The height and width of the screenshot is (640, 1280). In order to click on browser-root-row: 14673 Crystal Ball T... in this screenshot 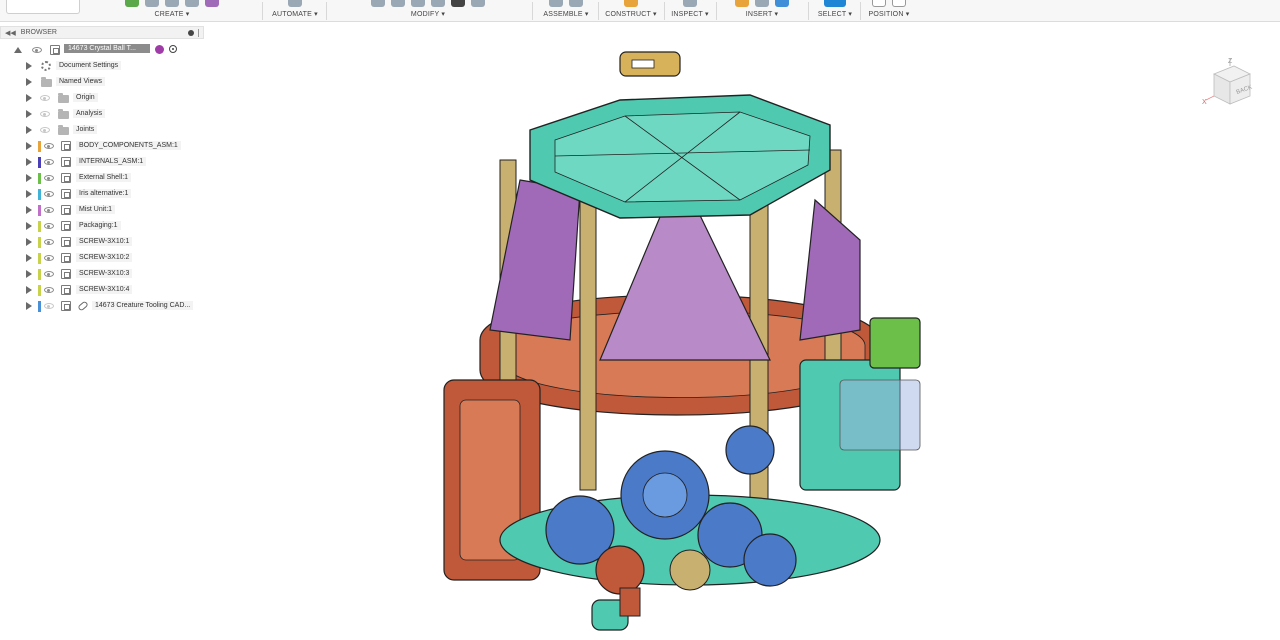, I will do `click(102, 50)`.